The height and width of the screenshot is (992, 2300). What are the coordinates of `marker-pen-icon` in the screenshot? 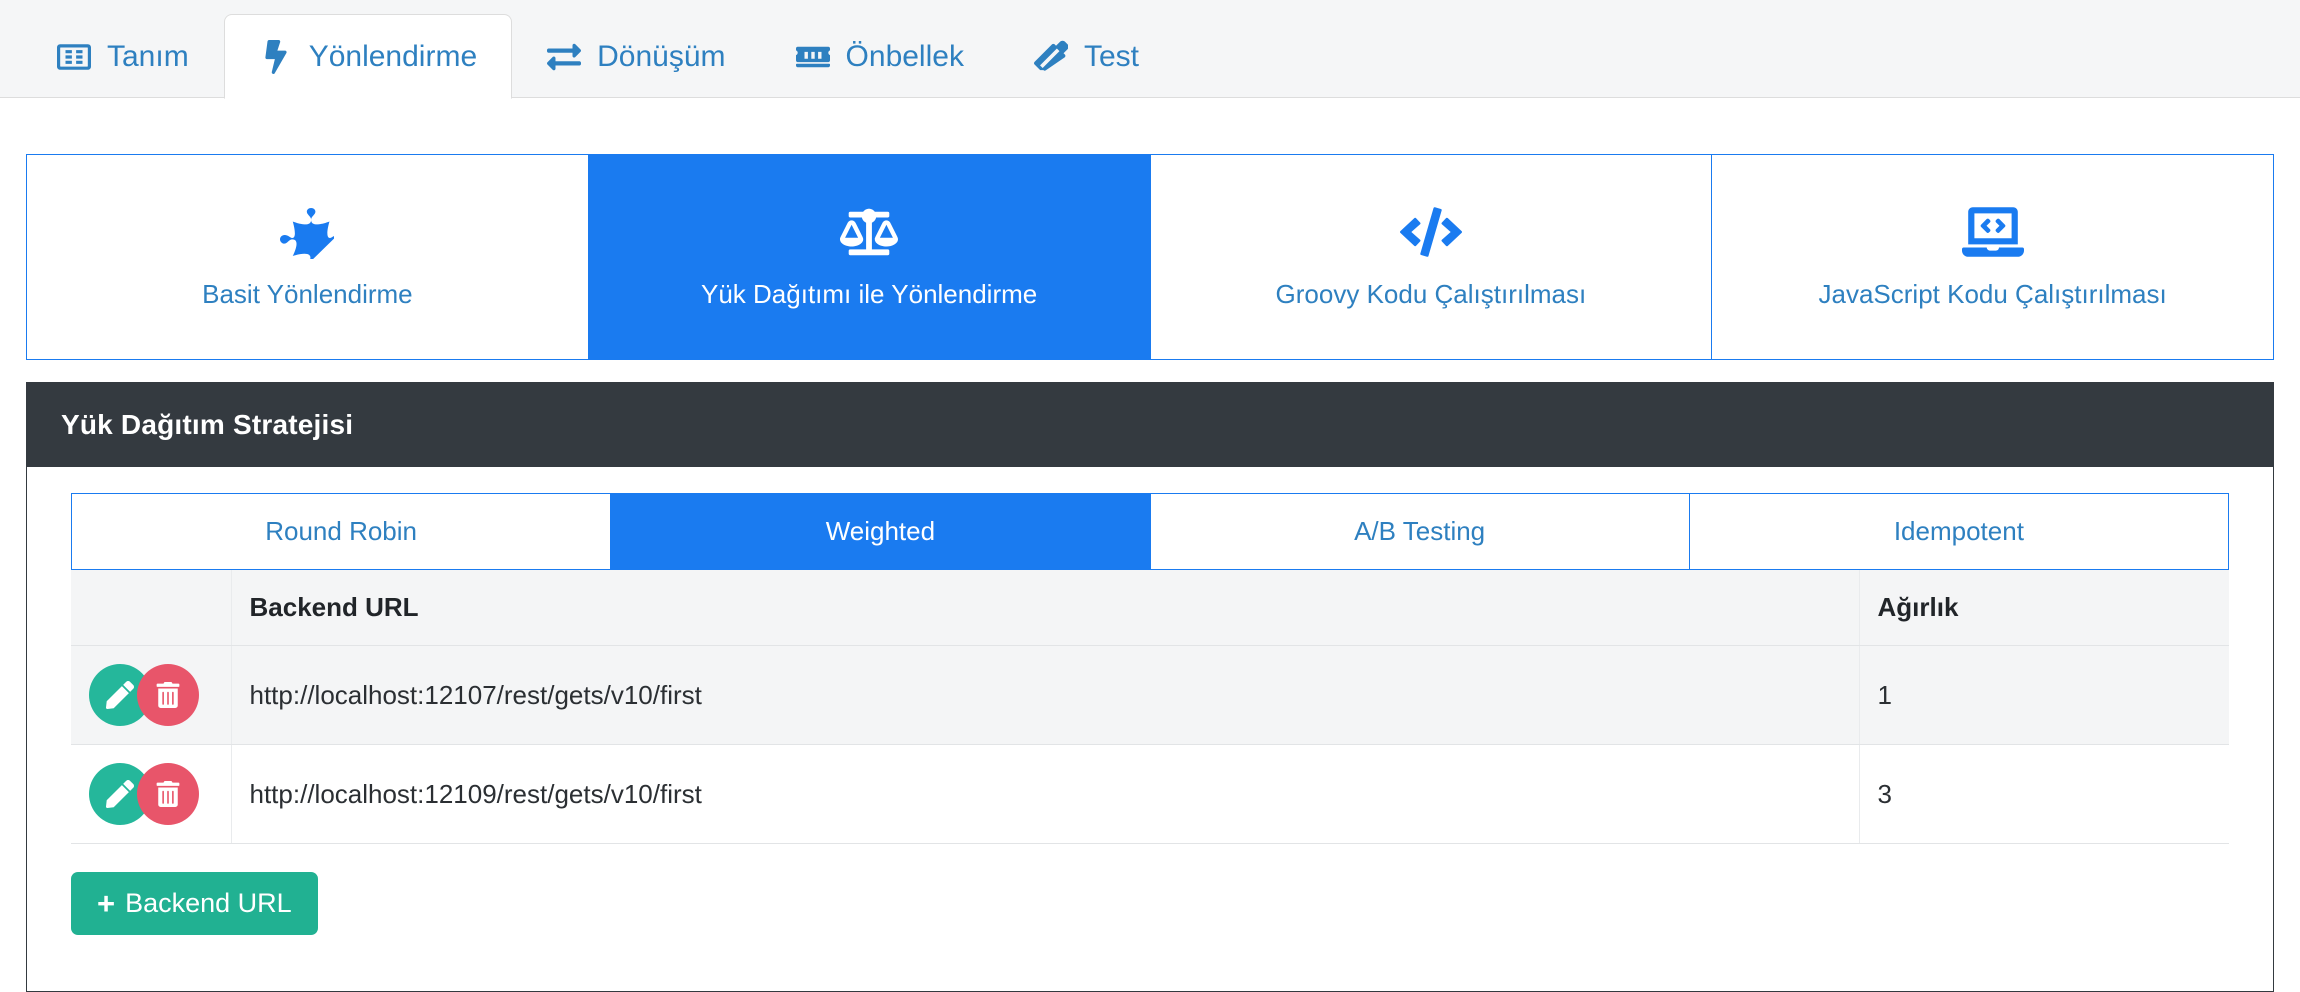 It's located at (1050, 57).